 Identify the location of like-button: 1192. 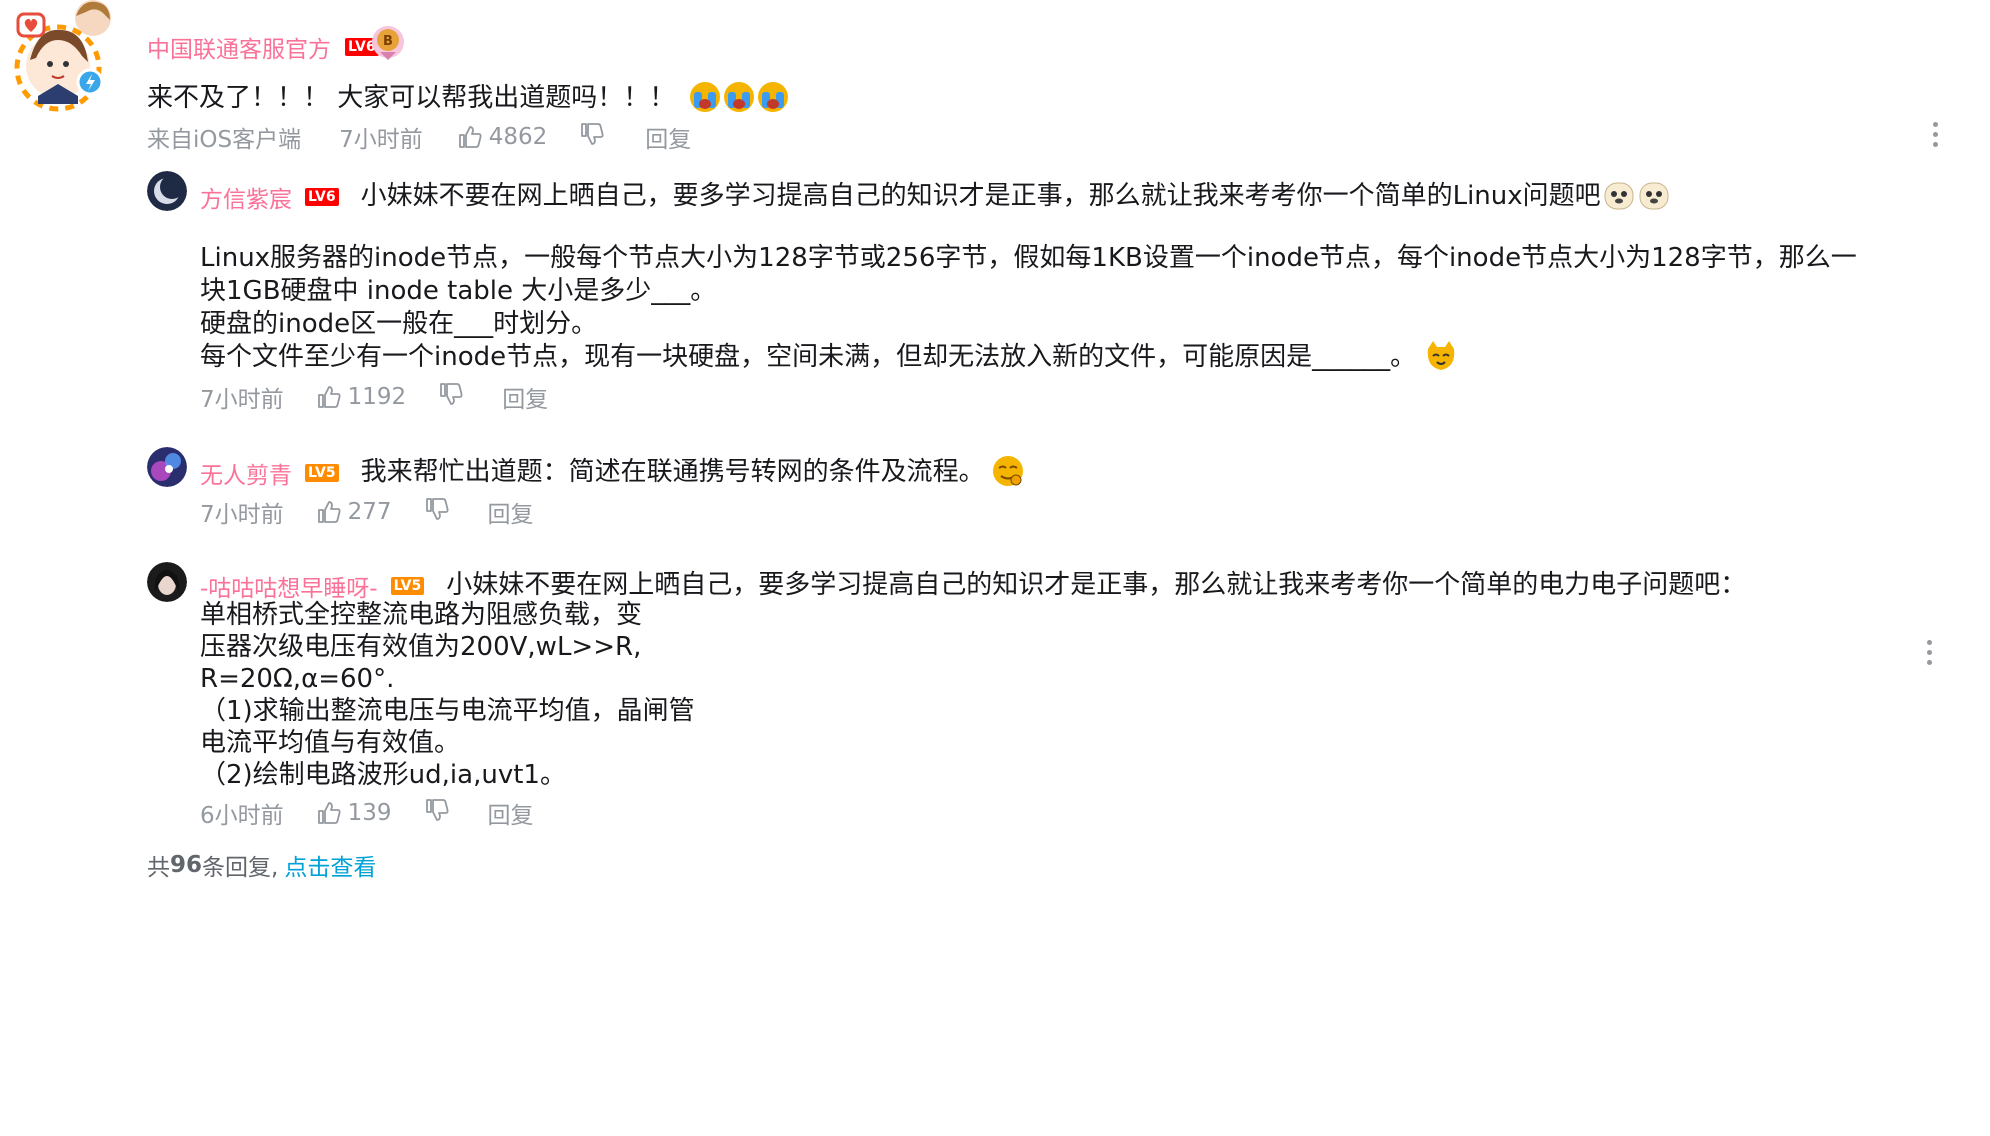
(361, 397).